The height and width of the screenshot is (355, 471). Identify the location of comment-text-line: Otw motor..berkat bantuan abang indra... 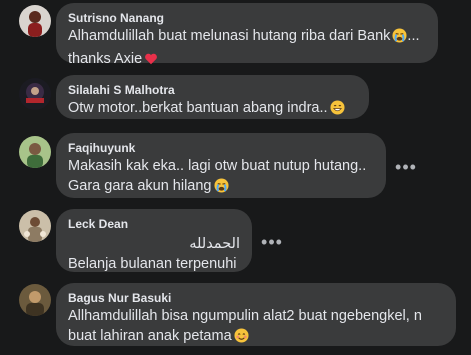
(212, 109).